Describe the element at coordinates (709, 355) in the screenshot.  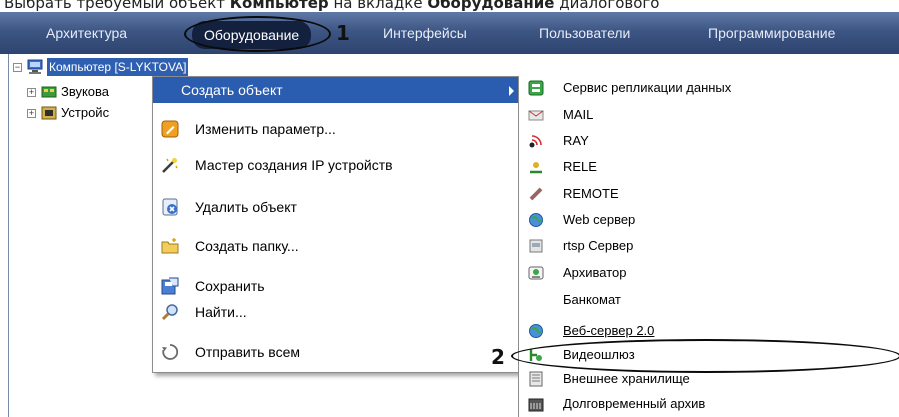
I see `submenu-item-video-gateway: Видеошлюз` at that location.